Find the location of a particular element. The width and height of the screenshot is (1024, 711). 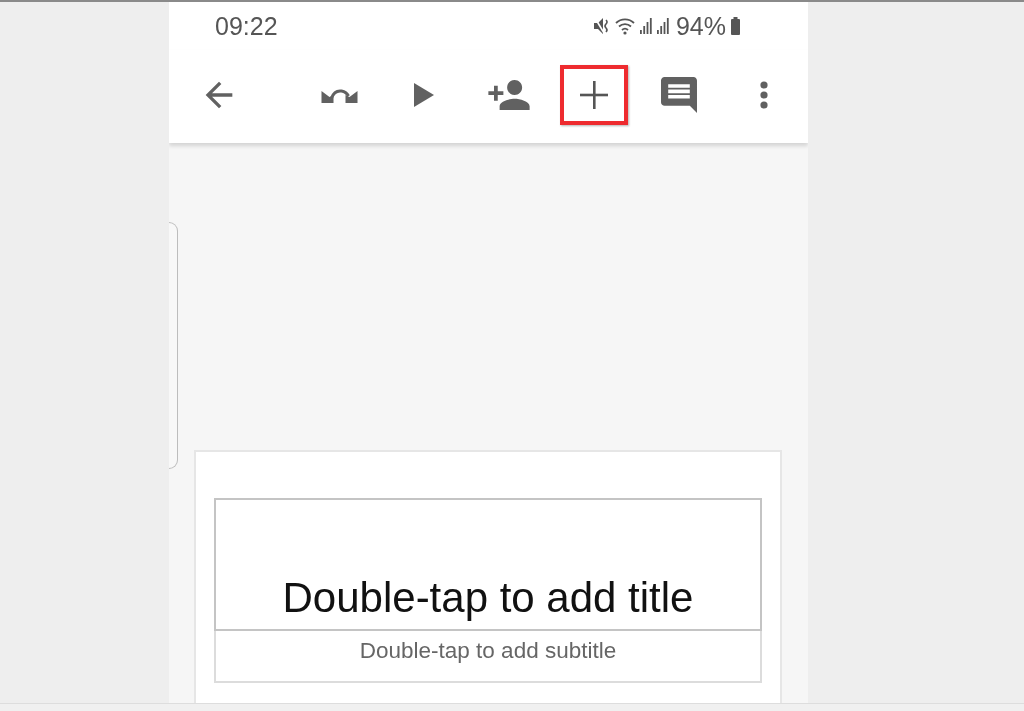

clock-time: 09:22 is located at coordinates (246, 26).